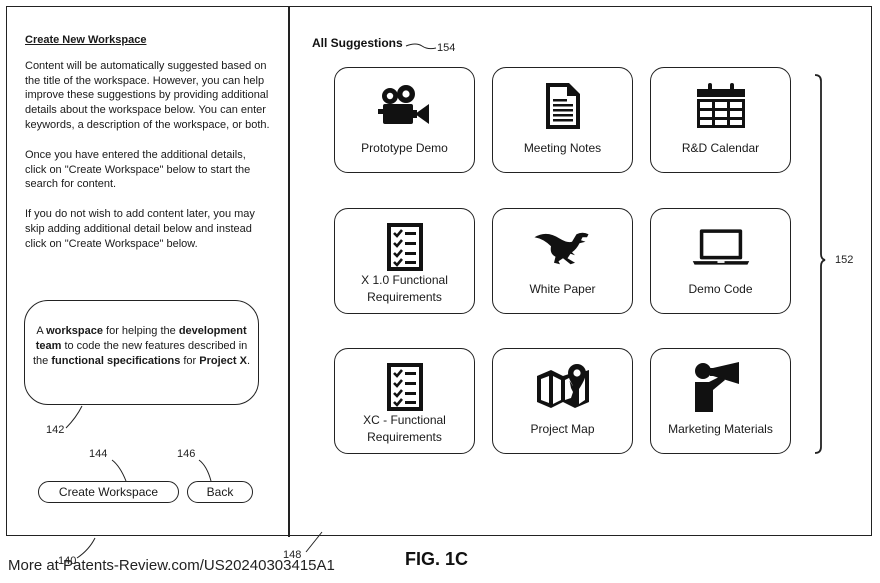 This screenshot has width=880, height=583. I want to click on document-icon, so click(563, 106).